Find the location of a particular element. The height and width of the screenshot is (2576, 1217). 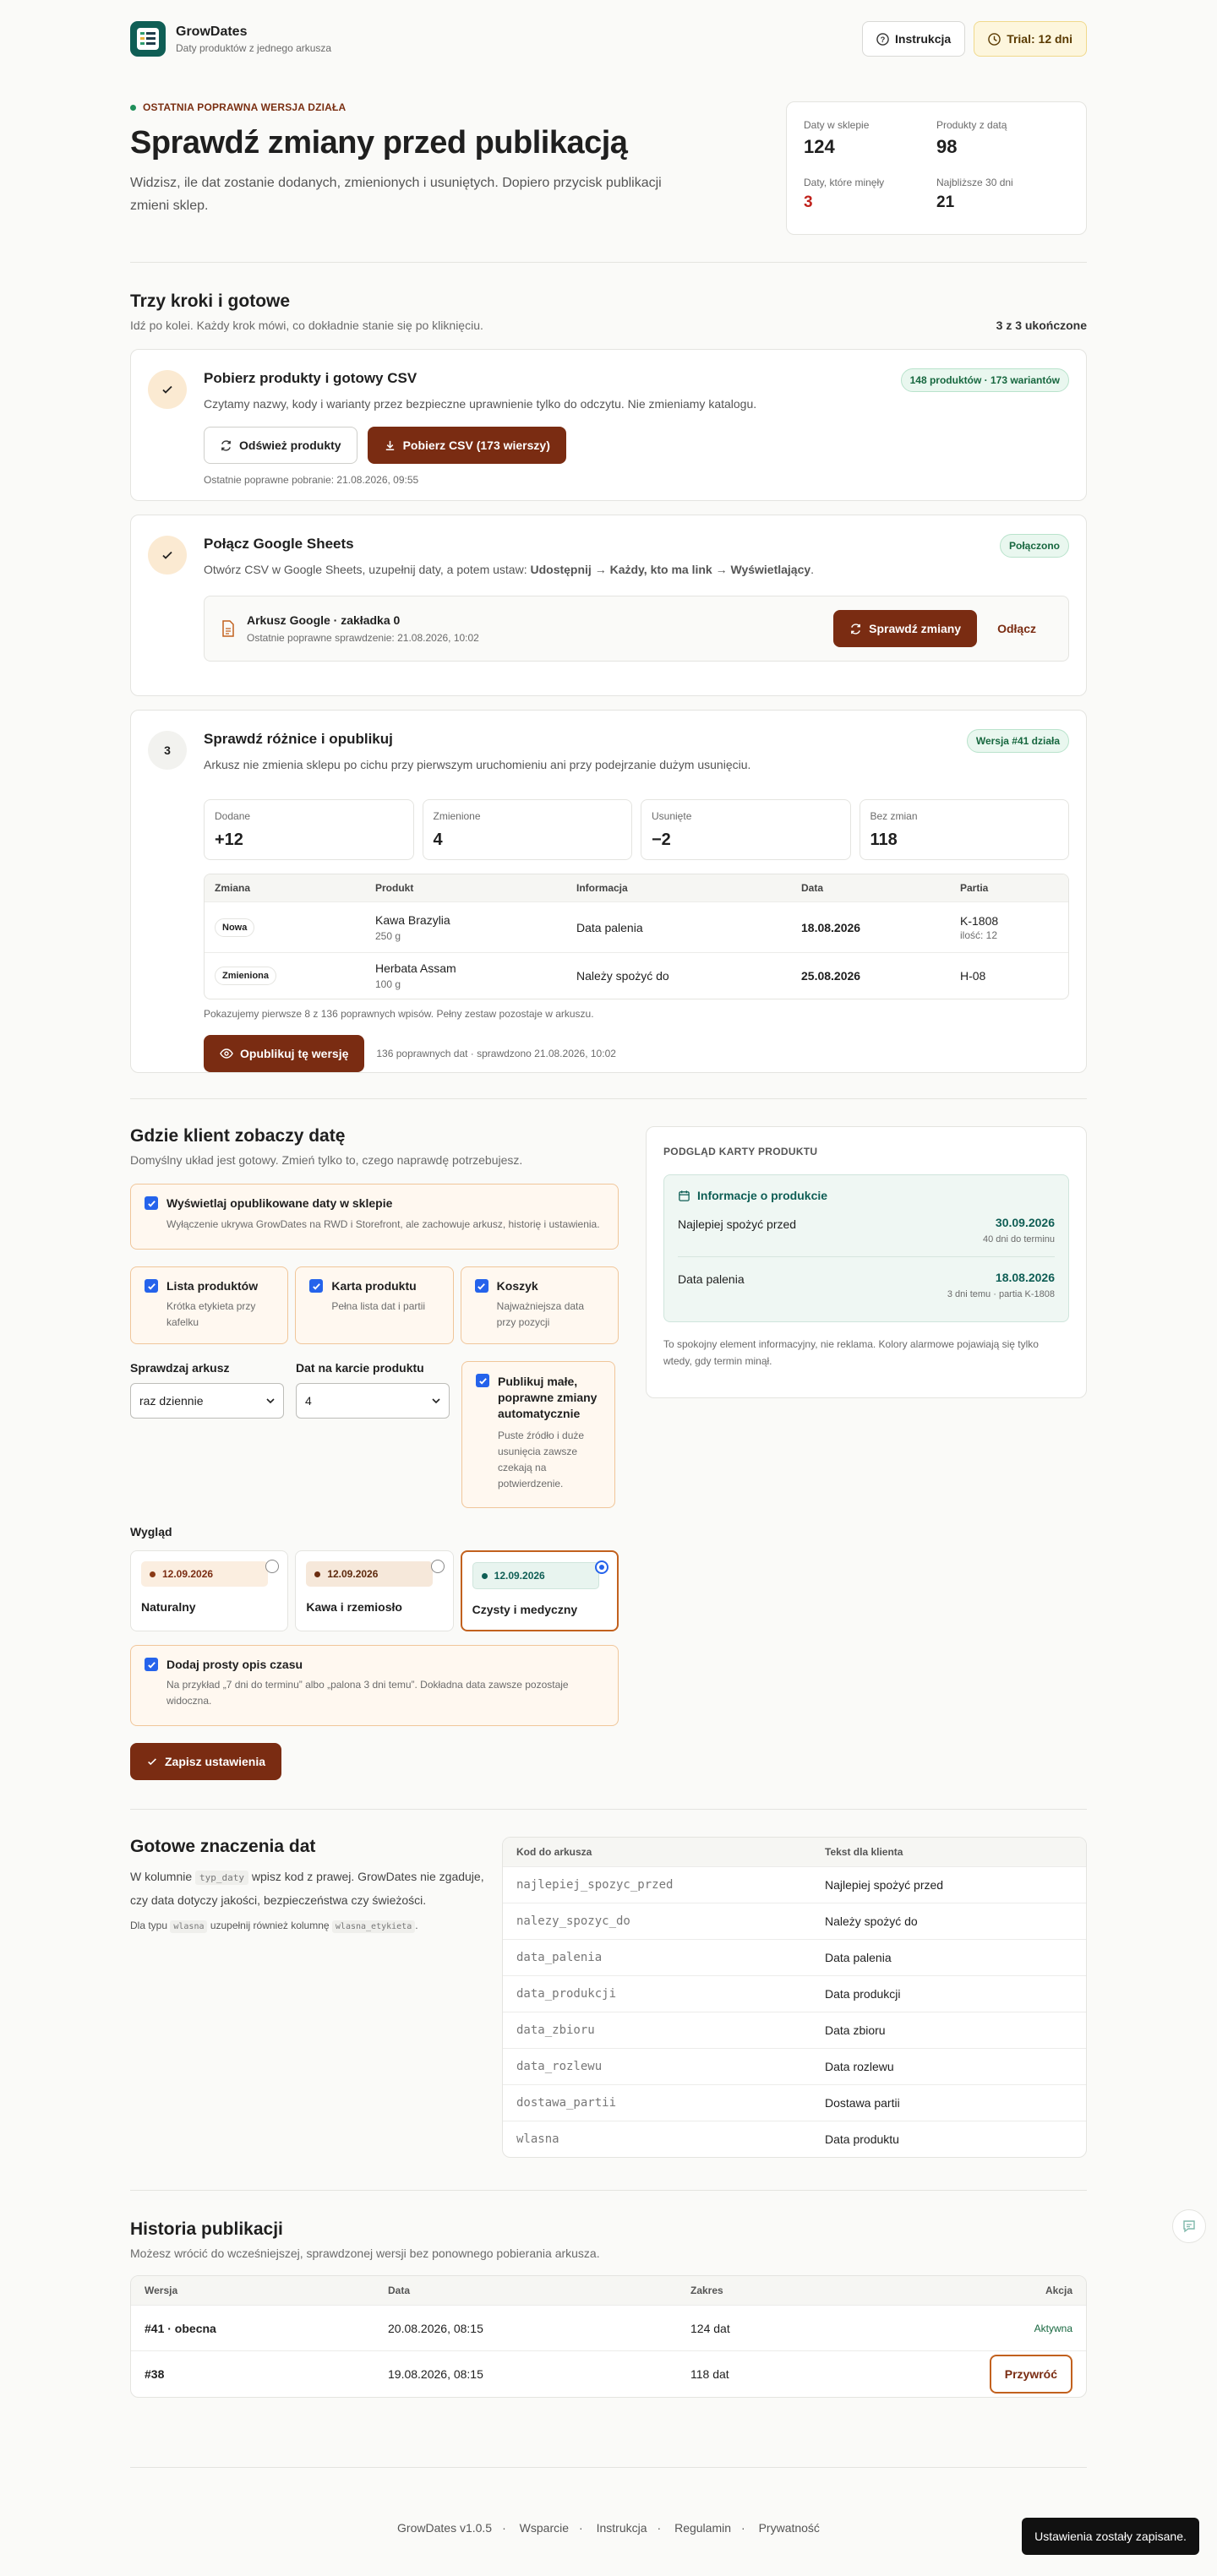

look-option-coffee: 12.09.2026 Kawa i rzemiosło is located at coordinates (374, 1590).